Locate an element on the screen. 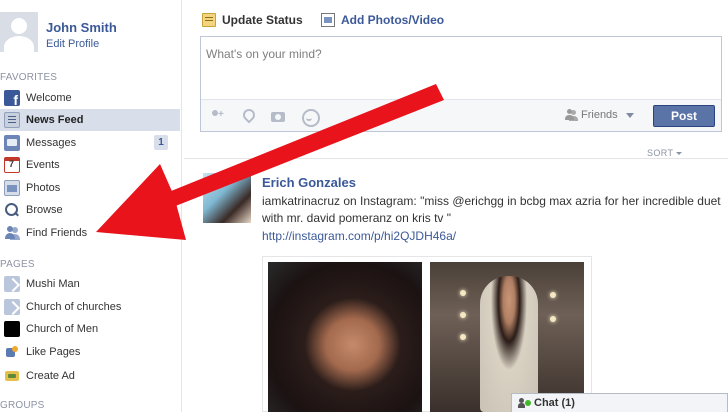 This screenshot has height=412, width=728. sidebar-item-label: News Feed is located at coordinates (55, 120).